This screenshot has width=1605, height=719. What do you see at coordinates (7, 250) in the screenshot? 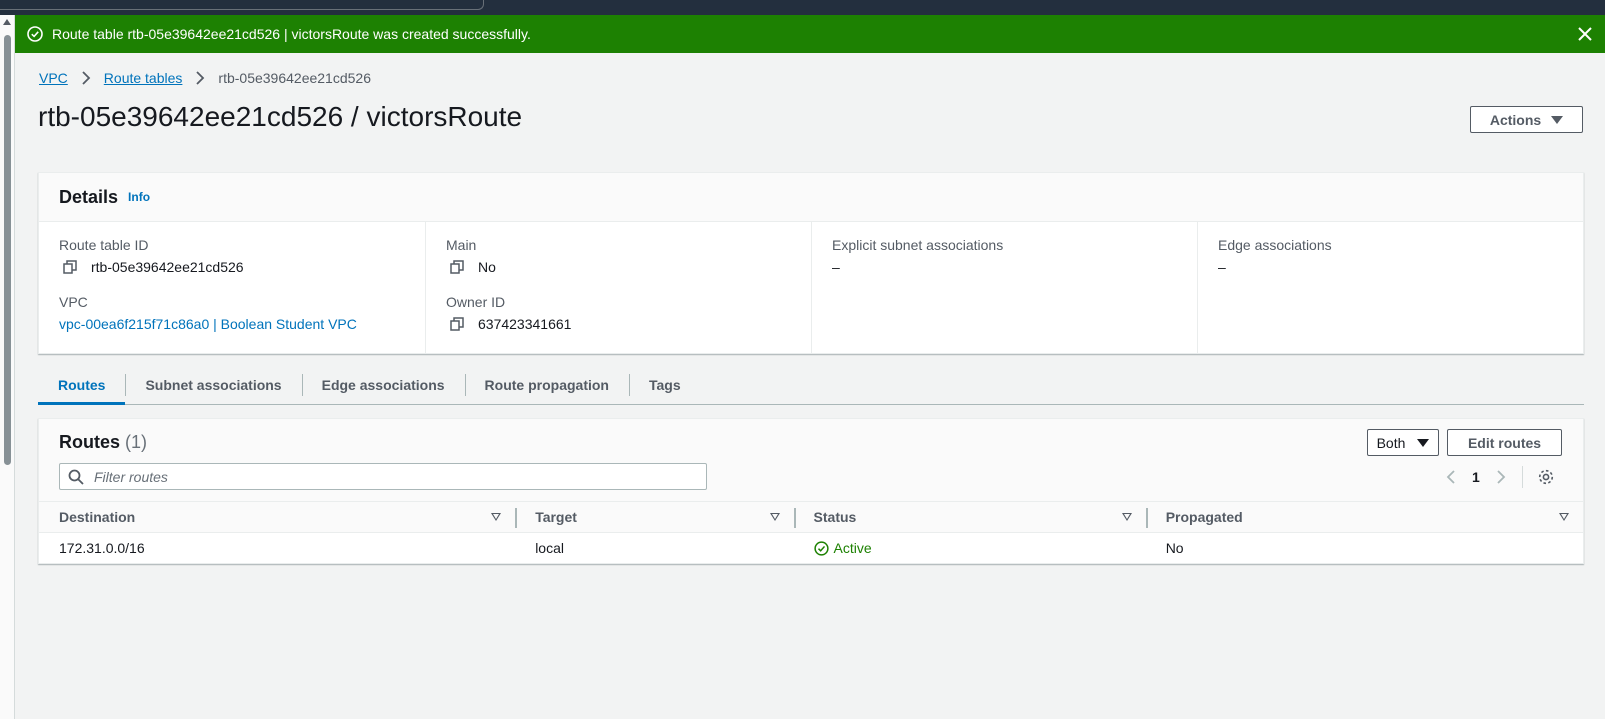
I see `scrollbar-thumb` at bounding box center [7, 250].